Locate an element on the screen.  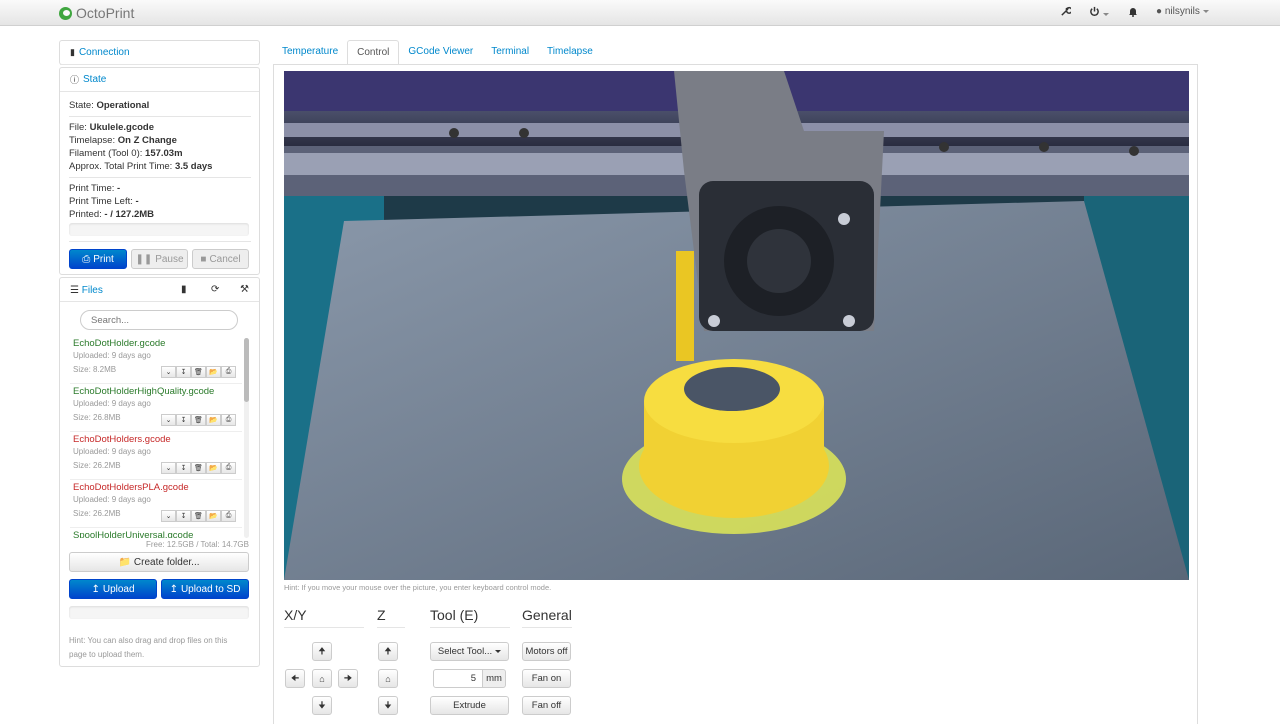
xy-home-button: ⌂ is located at coordinates (322, 678).